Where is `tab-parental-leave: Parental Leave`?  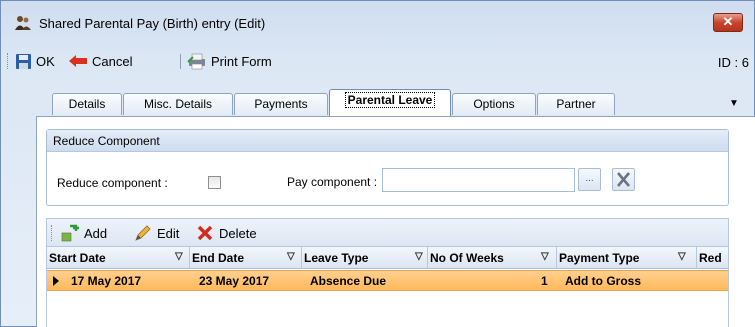 tab-parental-leave: Parental Leave is located at coordinates (390, 102).